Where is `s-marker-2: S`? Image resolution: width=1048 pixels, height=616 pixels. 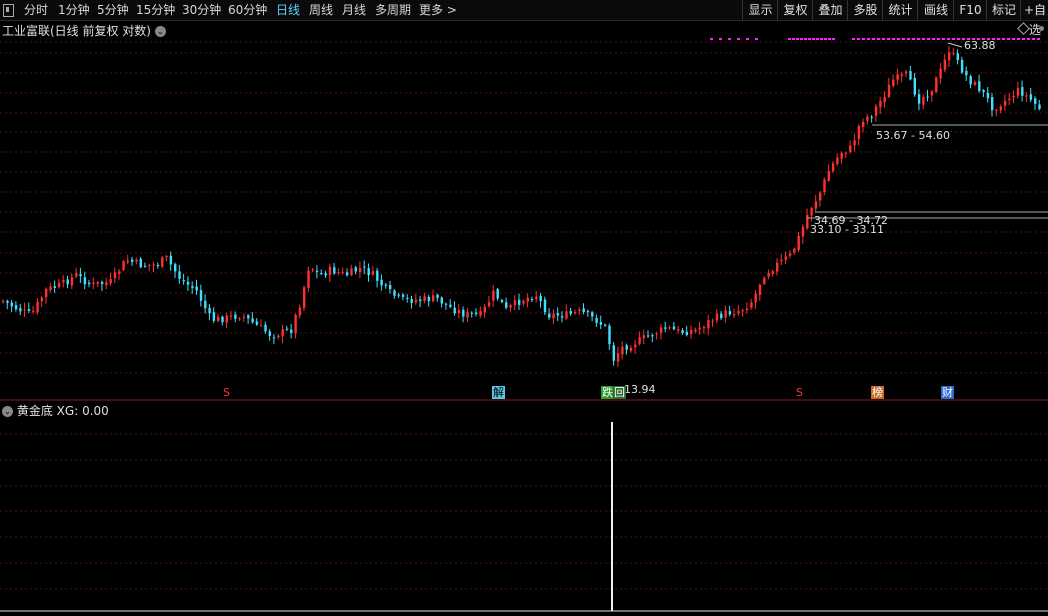
s-marker-2: S is located at coordinates (799, 392).